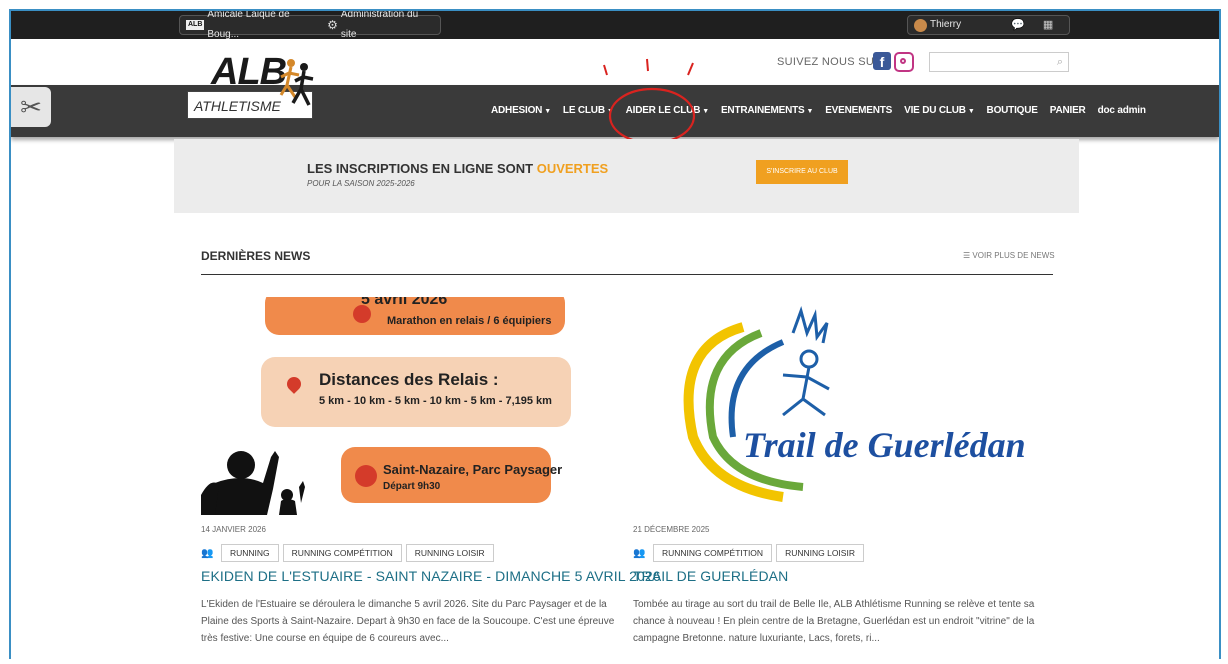 This screenshot has width=1228, height=664. I want to click on search-input: ⌕, so click(999, 62).